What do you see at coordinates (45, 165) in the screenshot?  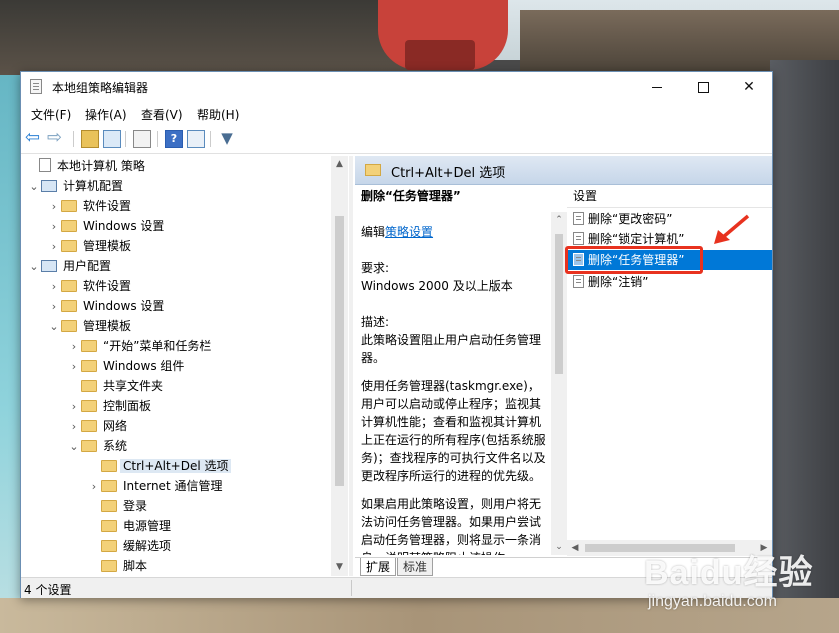 I see `policy-icon` at bounding box center [45, 165].